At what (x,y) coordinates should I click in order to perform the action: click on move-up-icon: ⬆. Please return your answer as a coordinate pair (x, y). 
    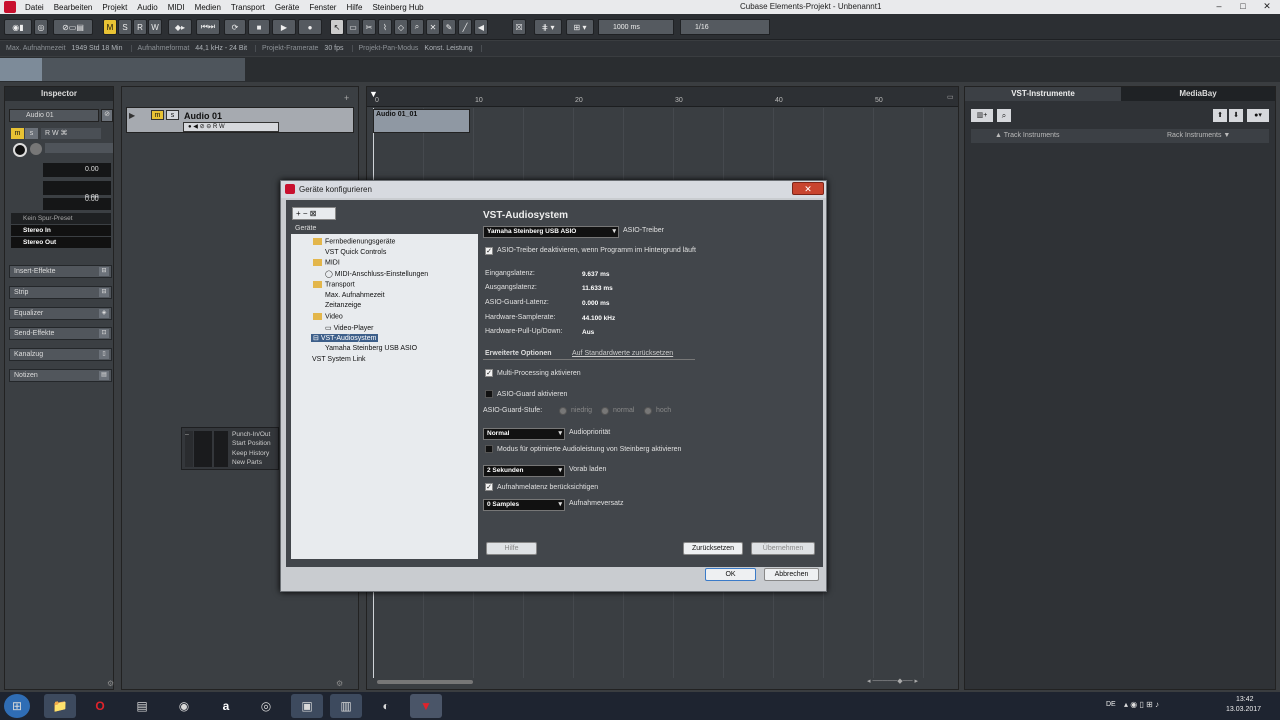
    Looking at the image, I should click on (1220, 115).